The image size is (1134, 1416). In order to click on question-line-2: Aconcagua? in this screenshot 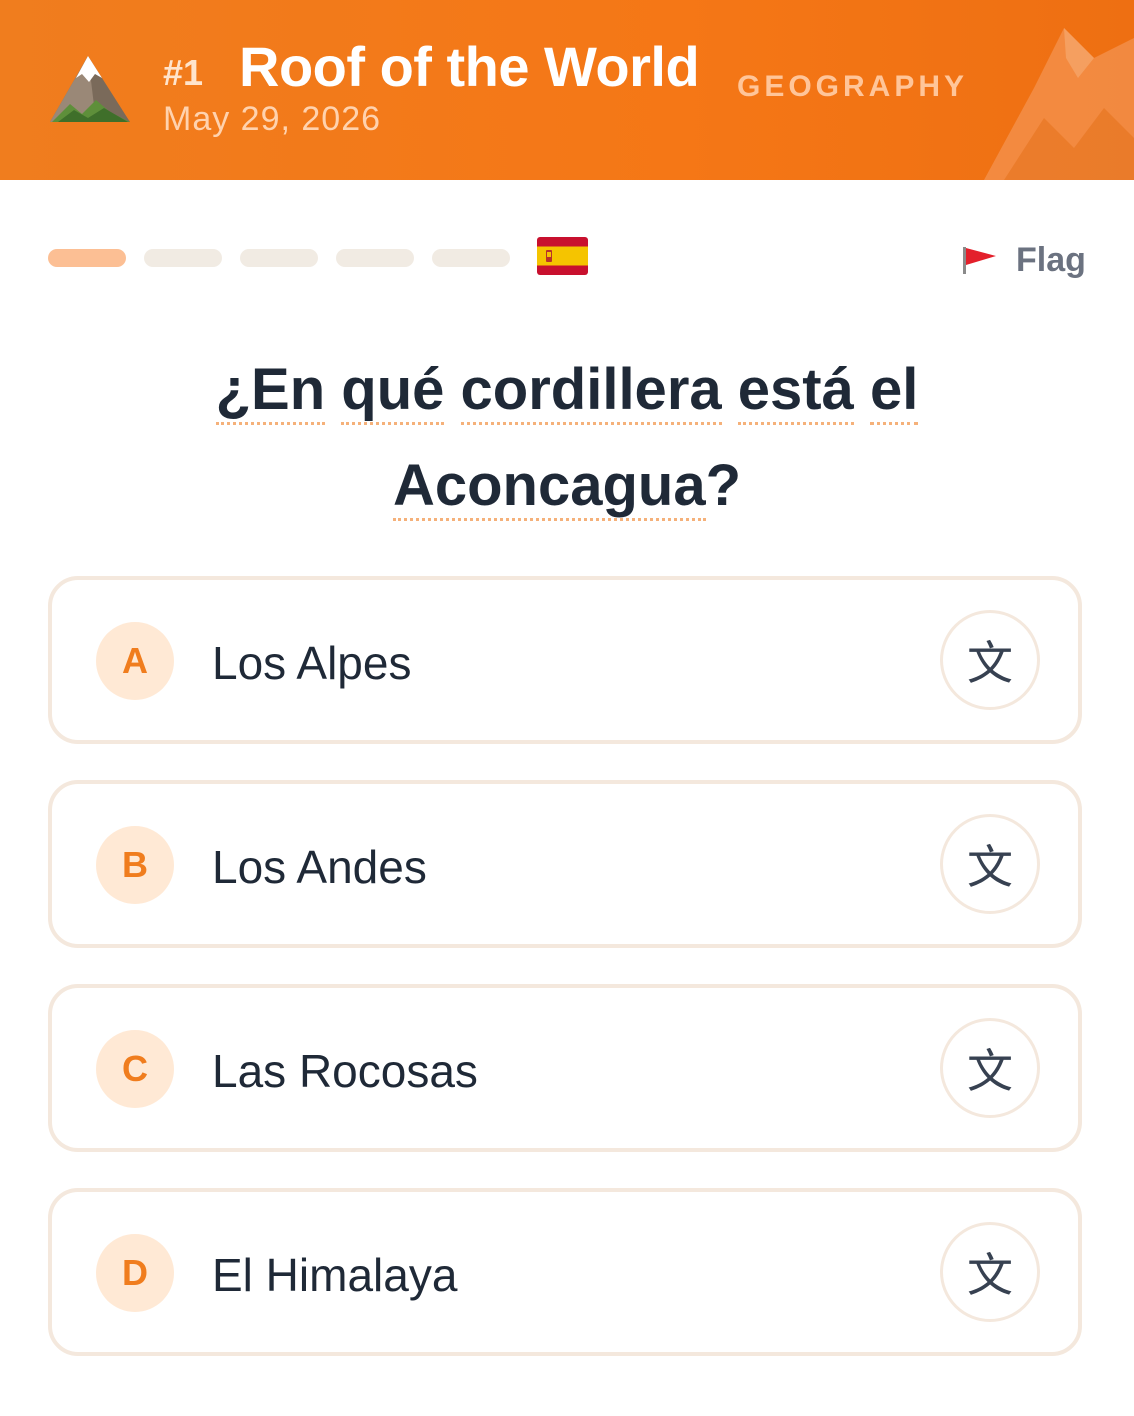, I will do `click(567, 486)`.